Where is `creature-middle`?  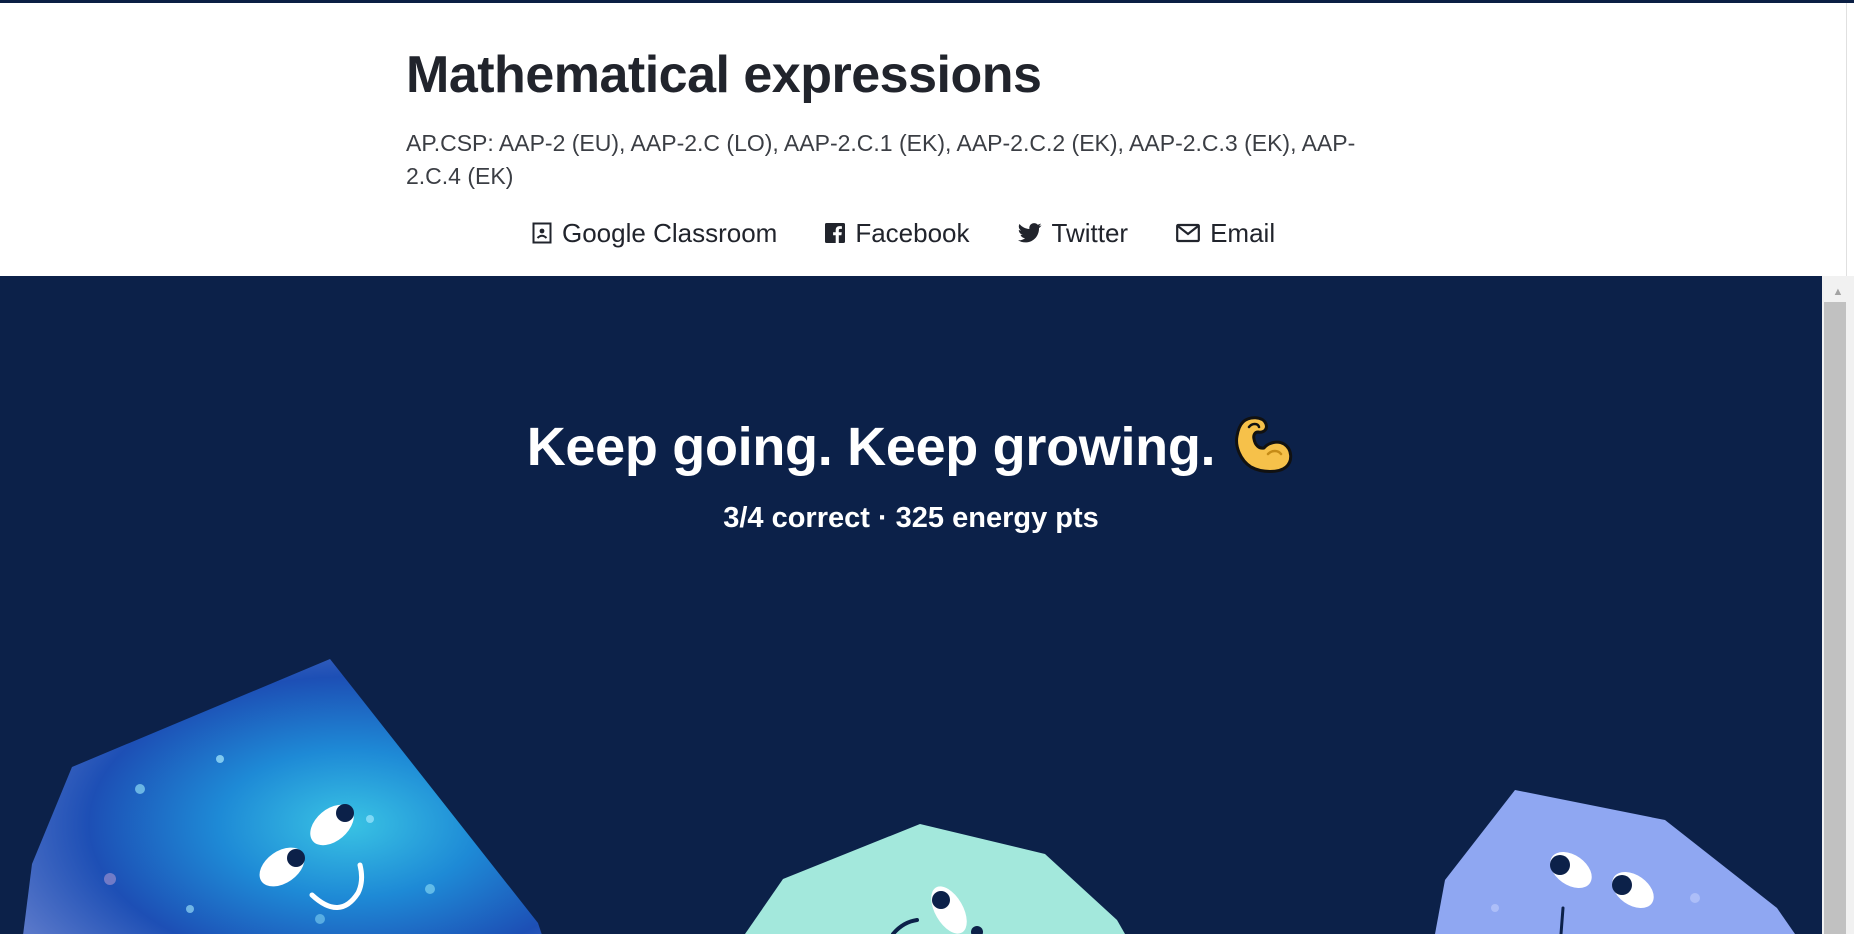
creature-middle is located at coordinates (935, 879).